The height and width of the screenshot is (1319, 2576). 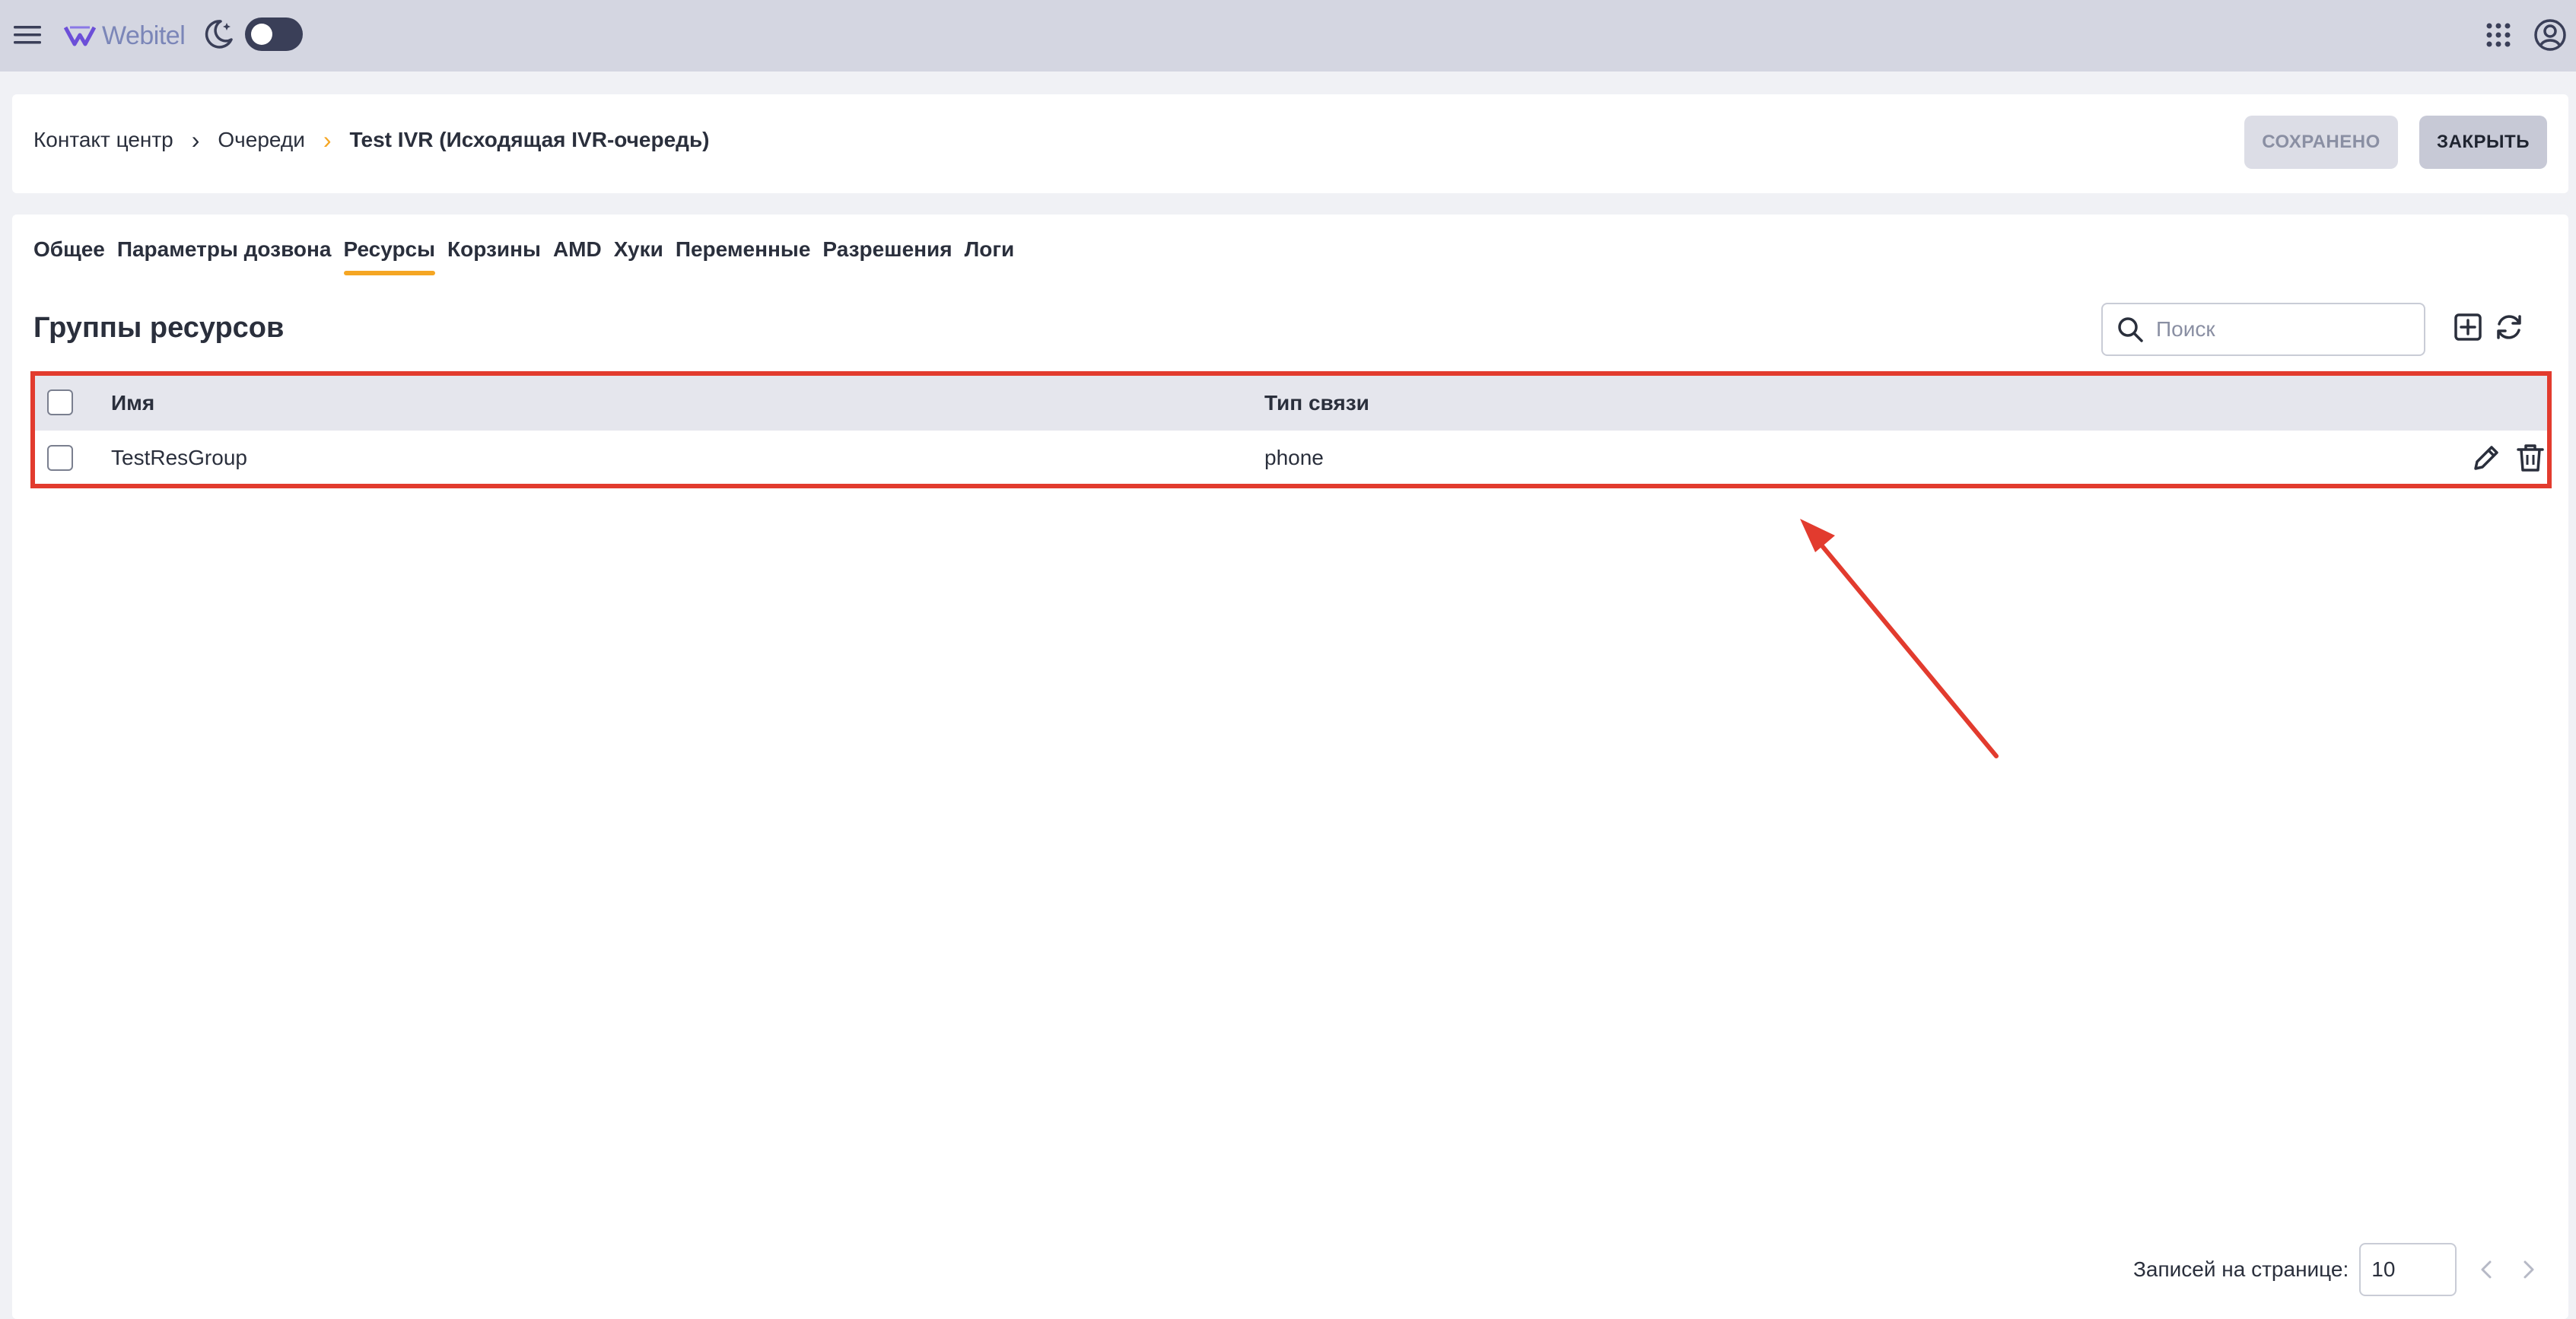 What do you see at coordinates (2468, 327) in the screenshot?
I see `add-icon` at bounding box center [2468, 327].